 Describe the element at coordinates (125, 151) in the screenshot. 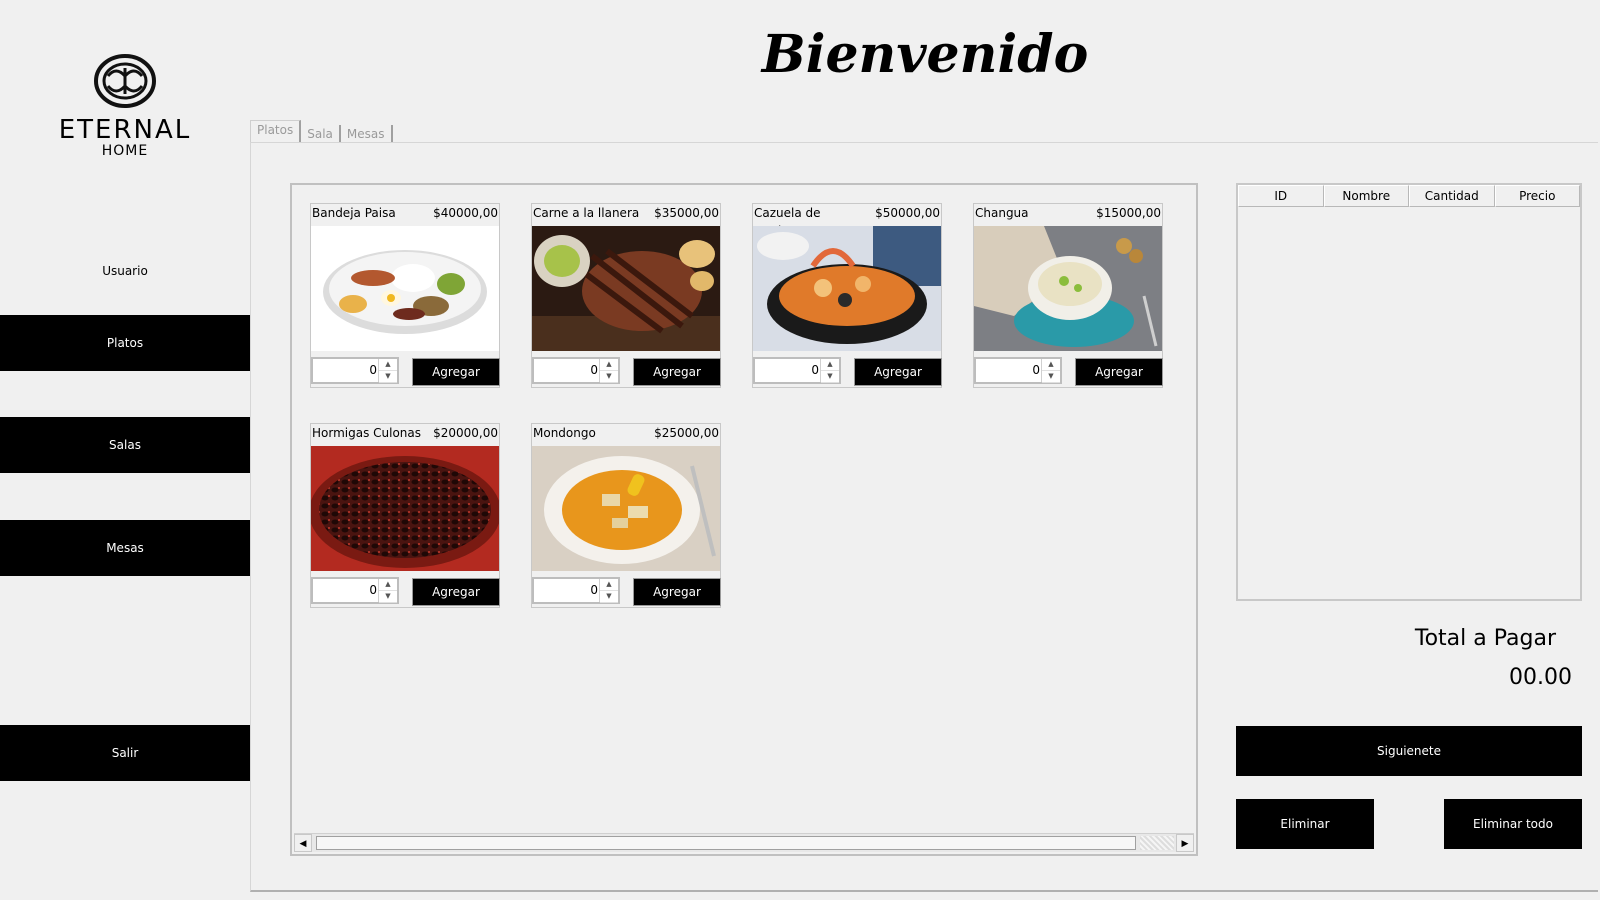

I see `brand-subtitle: HOME` at that location.